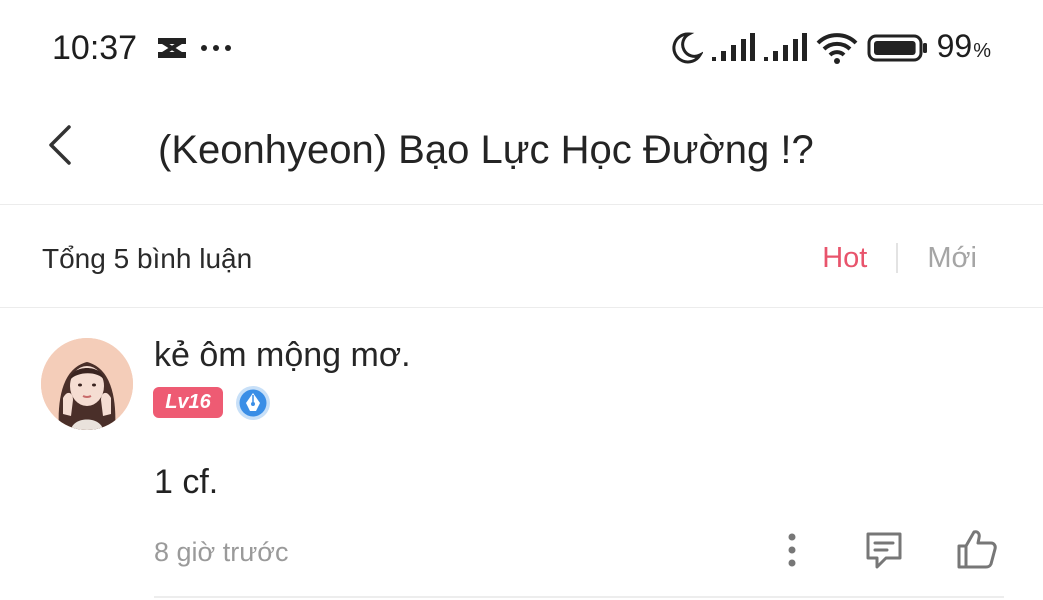 The image size is (1043, 600). What do you see at coordinates (95, 48) in the screenshot?
I see `status-time: 10:37` at bounding box center [95, 48].